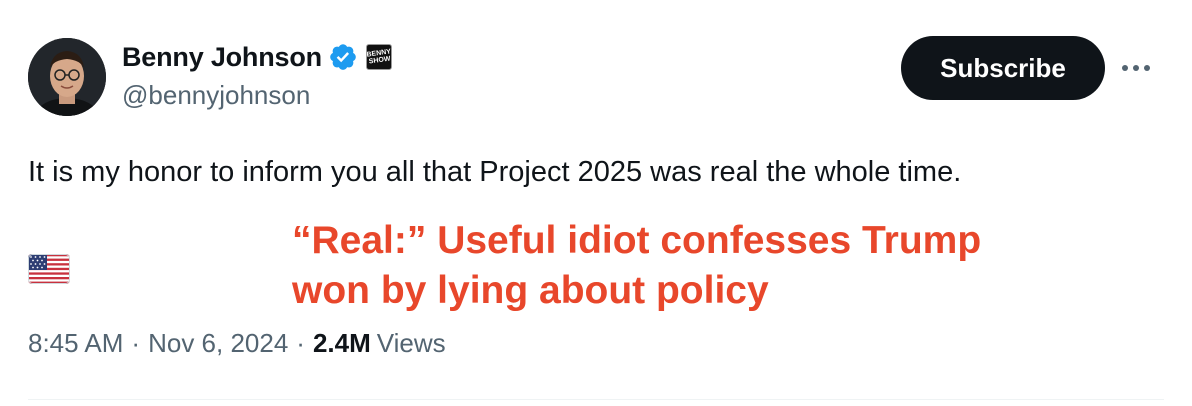 The image size is (1192, 406). Describe the element at coordinates (342, 343) in the screenshot. I see `views-count: 2.4M` at that location.